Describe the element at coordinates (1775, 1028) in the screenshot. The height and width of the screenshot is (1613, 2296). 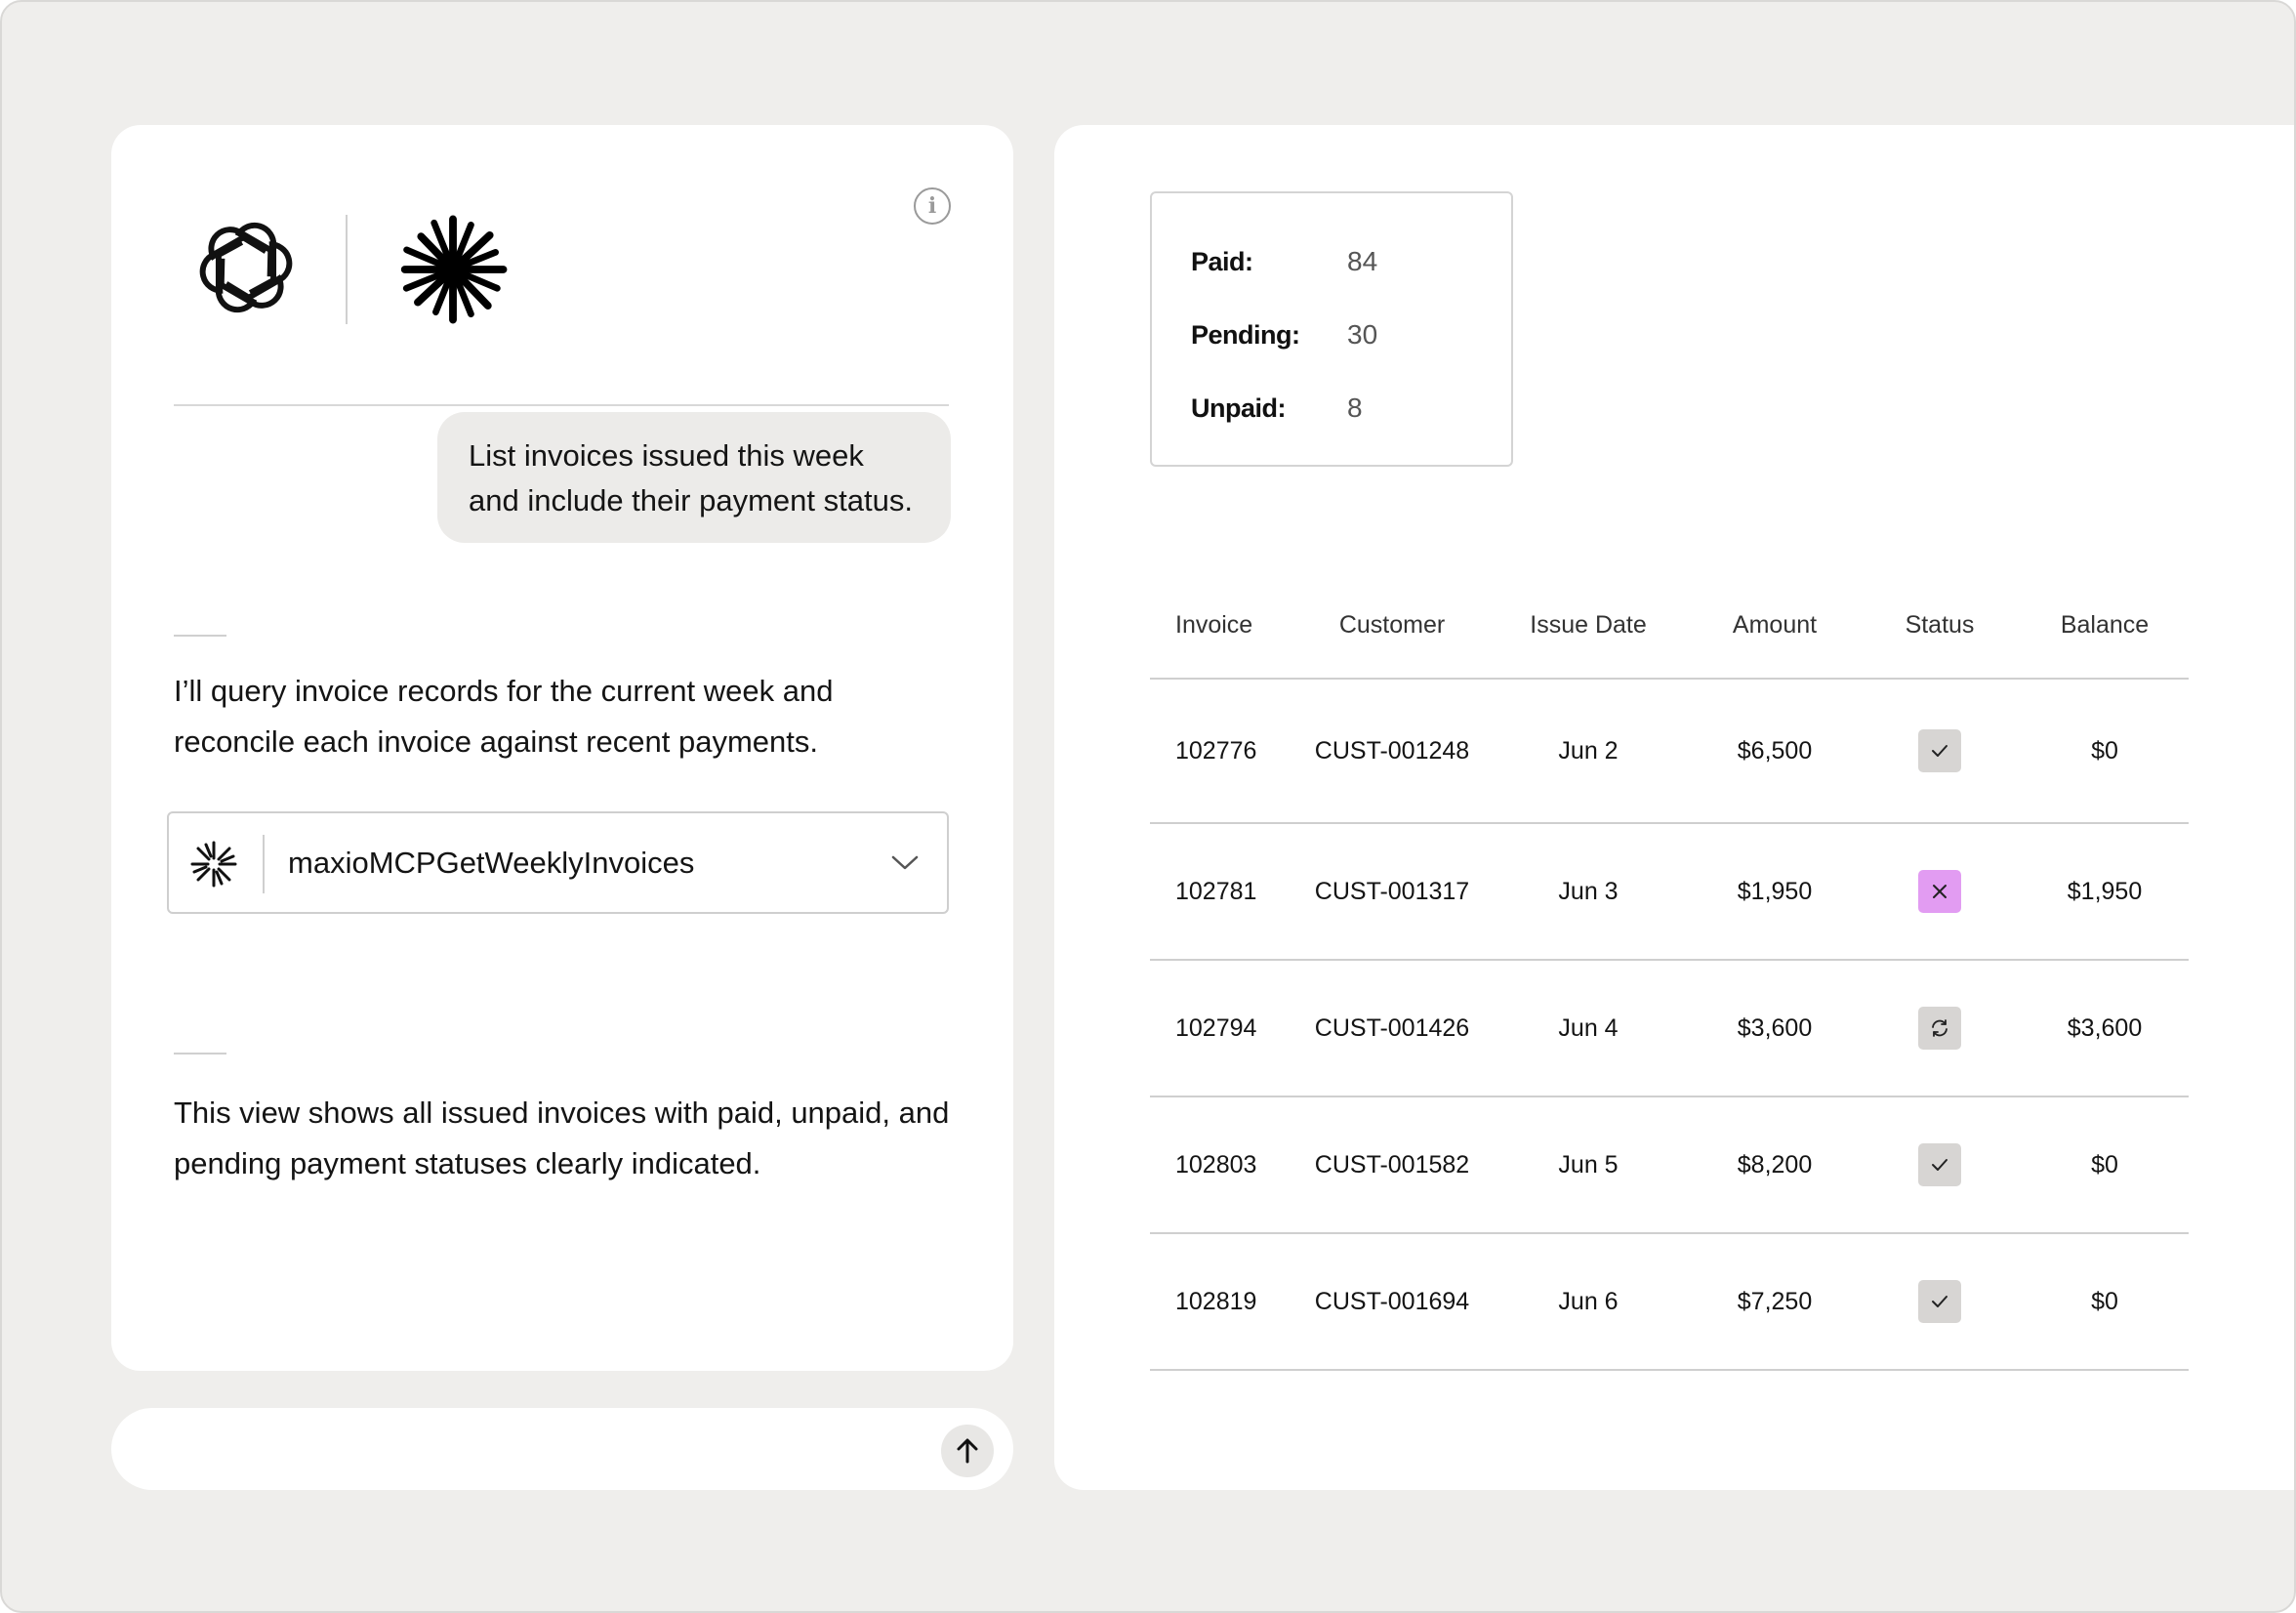
I see `cell-amount: $3,600` at that location.